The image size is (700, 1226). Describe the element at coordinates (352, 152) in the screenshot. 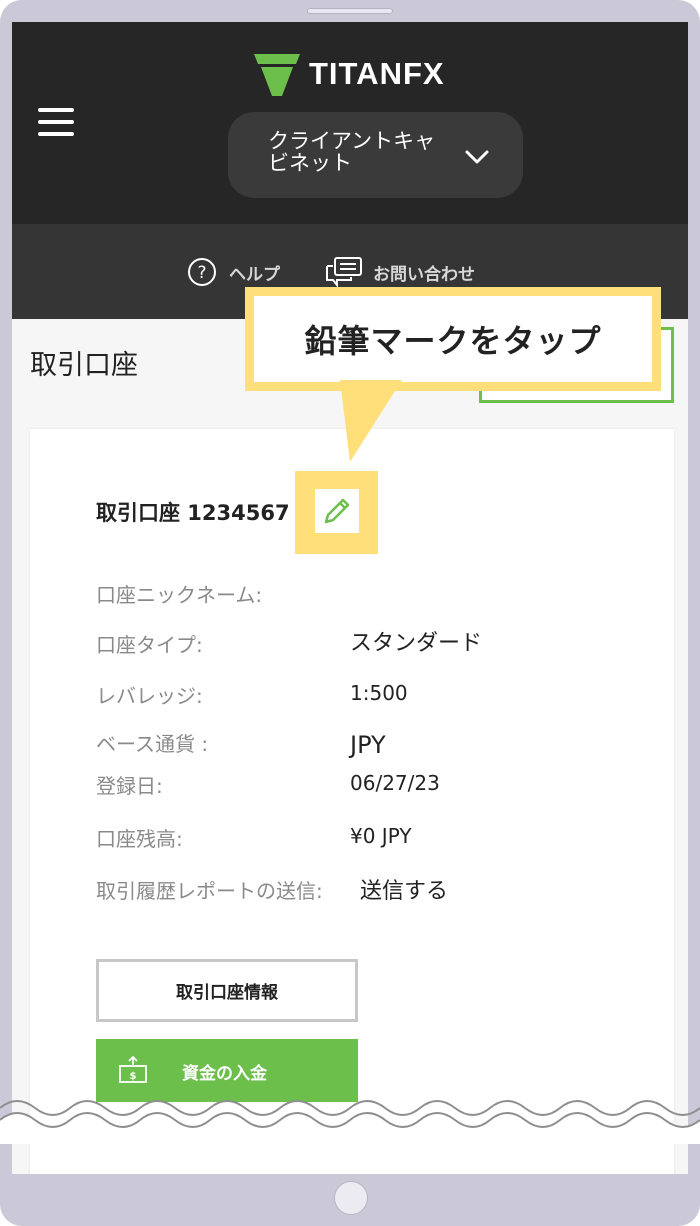

I see `client-cabinet-label: クライアントキャビネット` at that location.